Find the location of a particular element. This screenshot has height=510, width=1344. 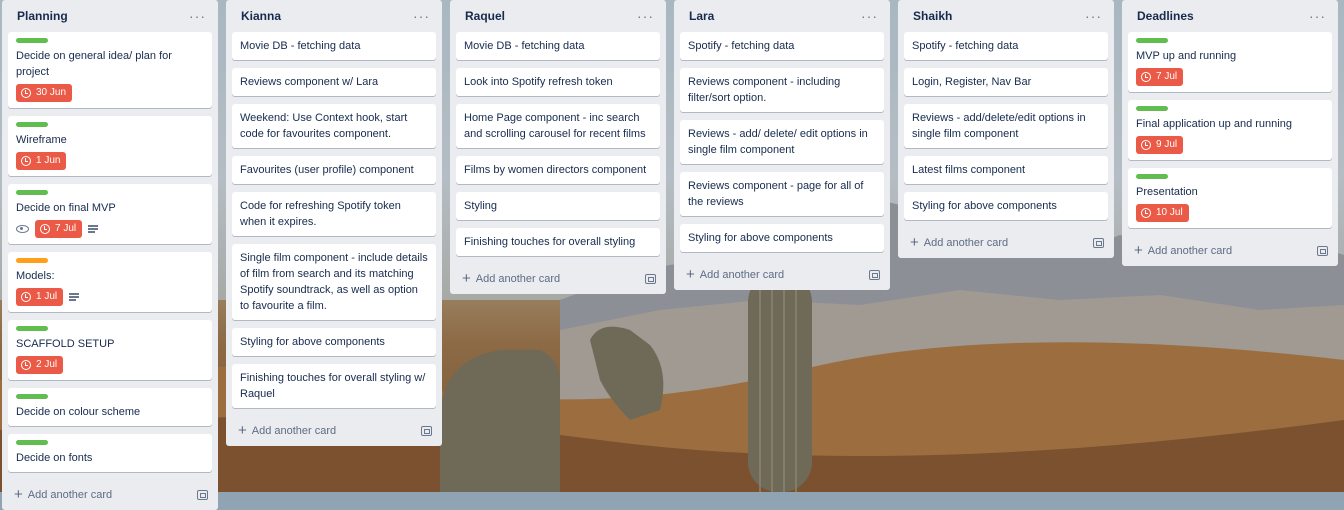

card: Reviews component w/ Lara is located at coordinates (334, 82).